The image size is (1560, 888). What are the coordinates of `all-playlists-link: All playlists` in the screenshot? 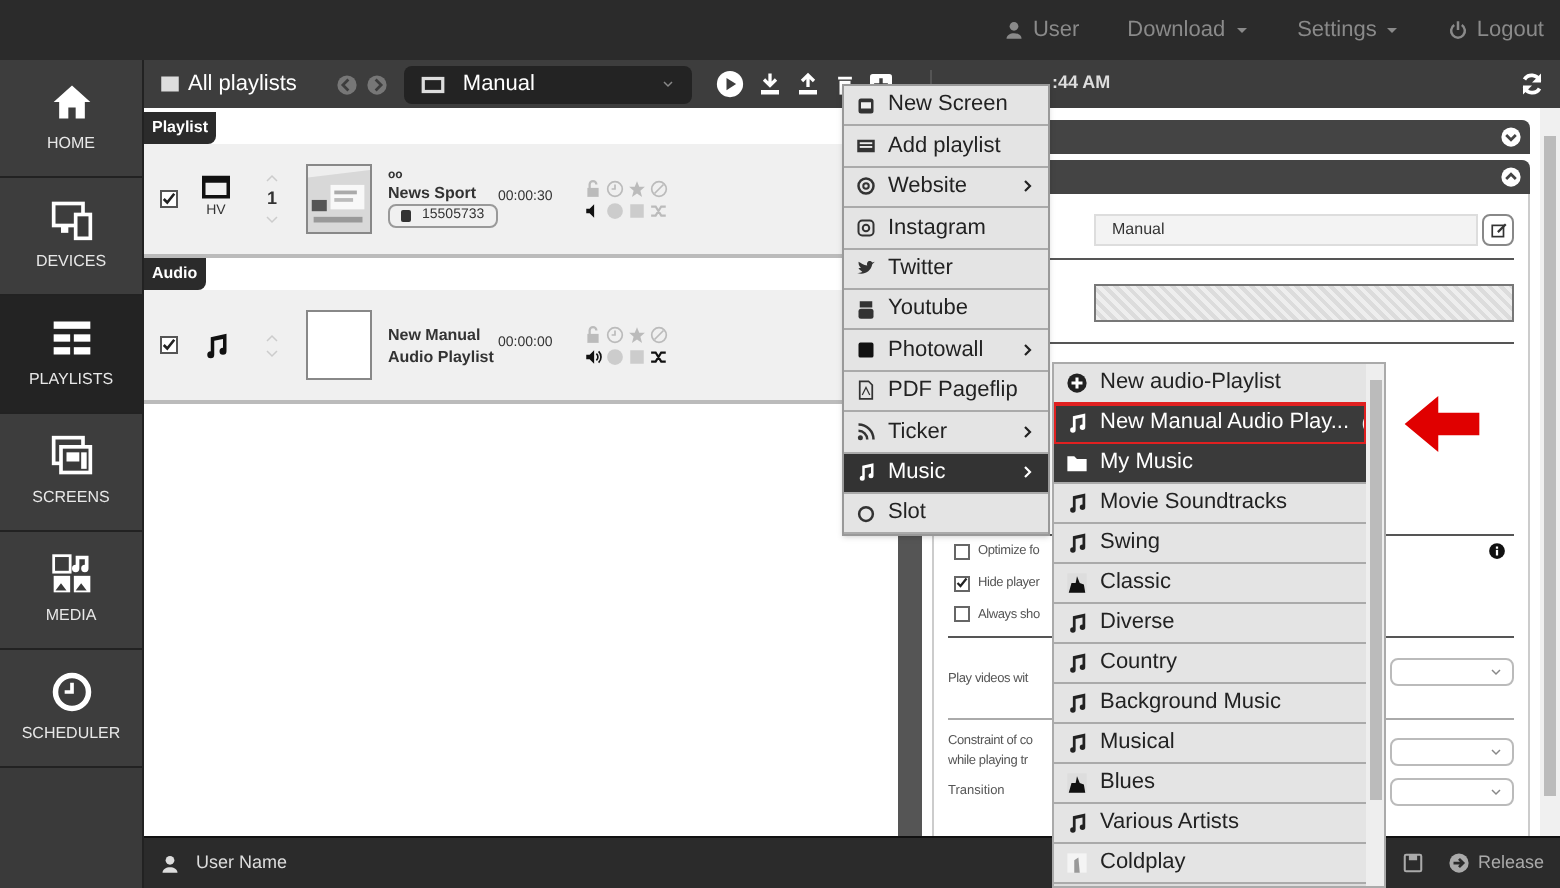 It's located at (228, 84).